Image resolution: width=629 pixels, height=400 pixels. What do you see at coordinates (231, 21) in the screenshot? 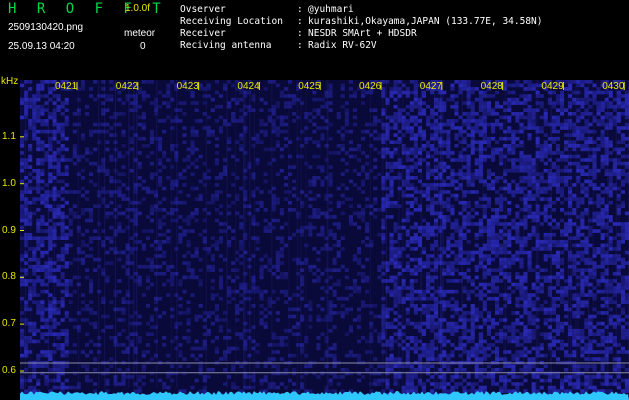
I see `info-key-location: Receiving Location` at bounding box center [231, 21].